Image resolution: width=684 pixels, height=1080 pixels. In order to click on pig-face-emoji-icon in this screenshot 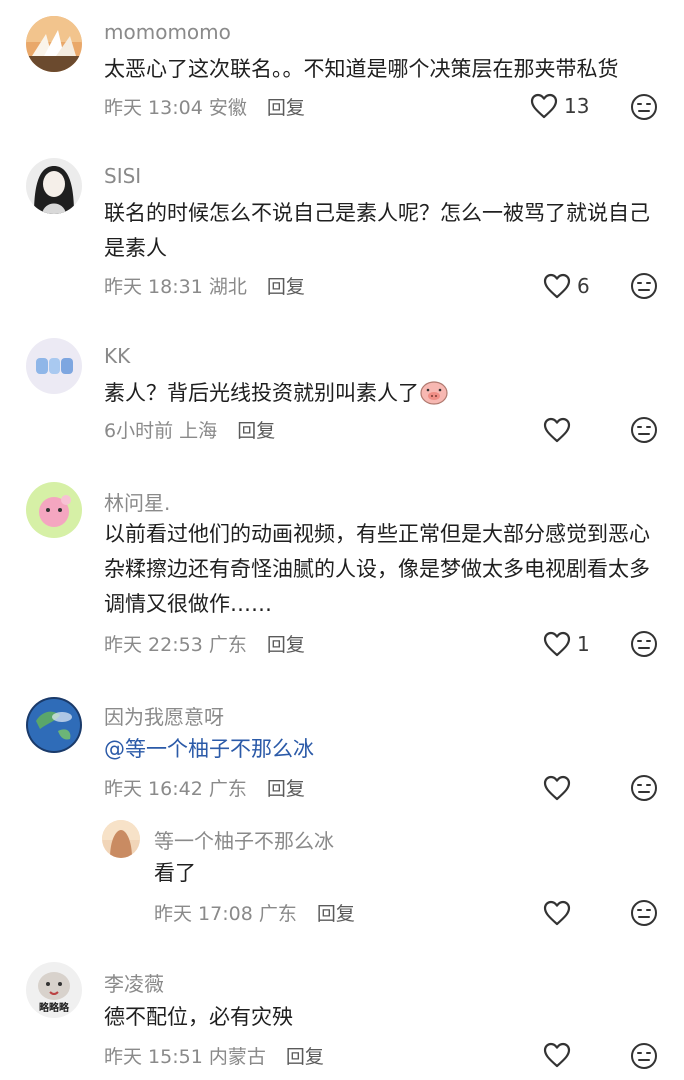, I will do `click(434, 393)`.